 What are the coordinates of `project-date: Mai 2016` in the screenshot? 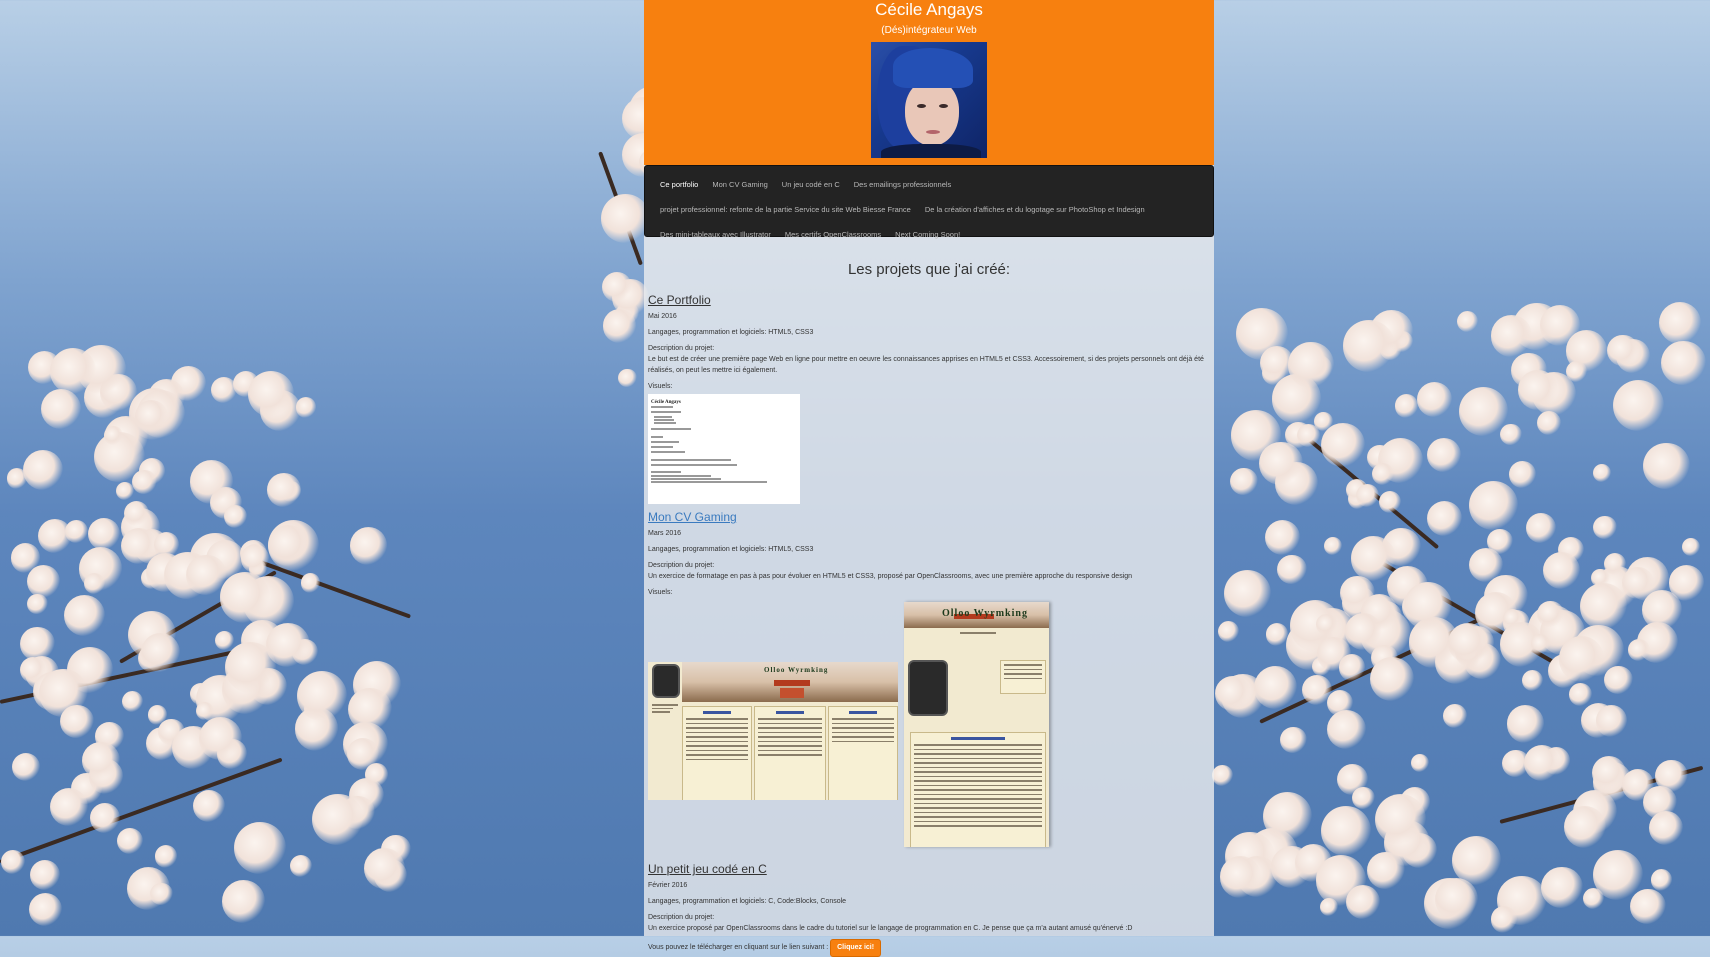 It's located at (662, 316).